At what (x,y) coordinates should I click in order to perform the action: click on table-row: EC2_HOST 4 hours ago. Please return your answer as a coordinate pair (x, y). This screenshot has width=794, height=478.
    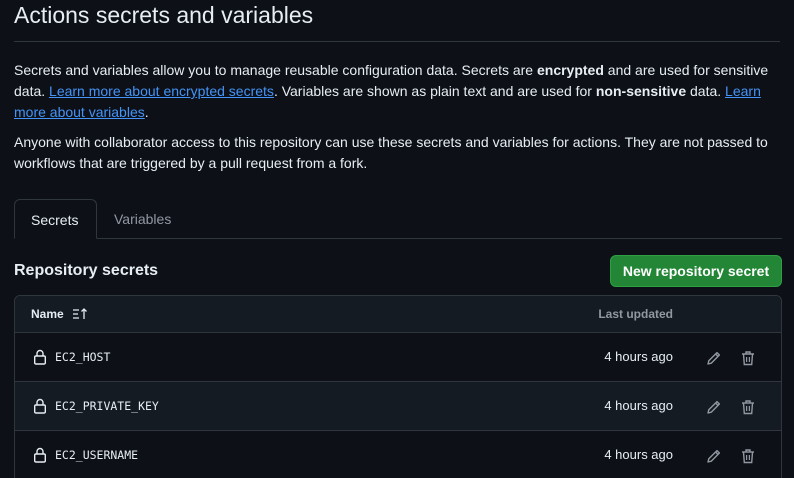
    Looking at the image, I should click on (398, 357).